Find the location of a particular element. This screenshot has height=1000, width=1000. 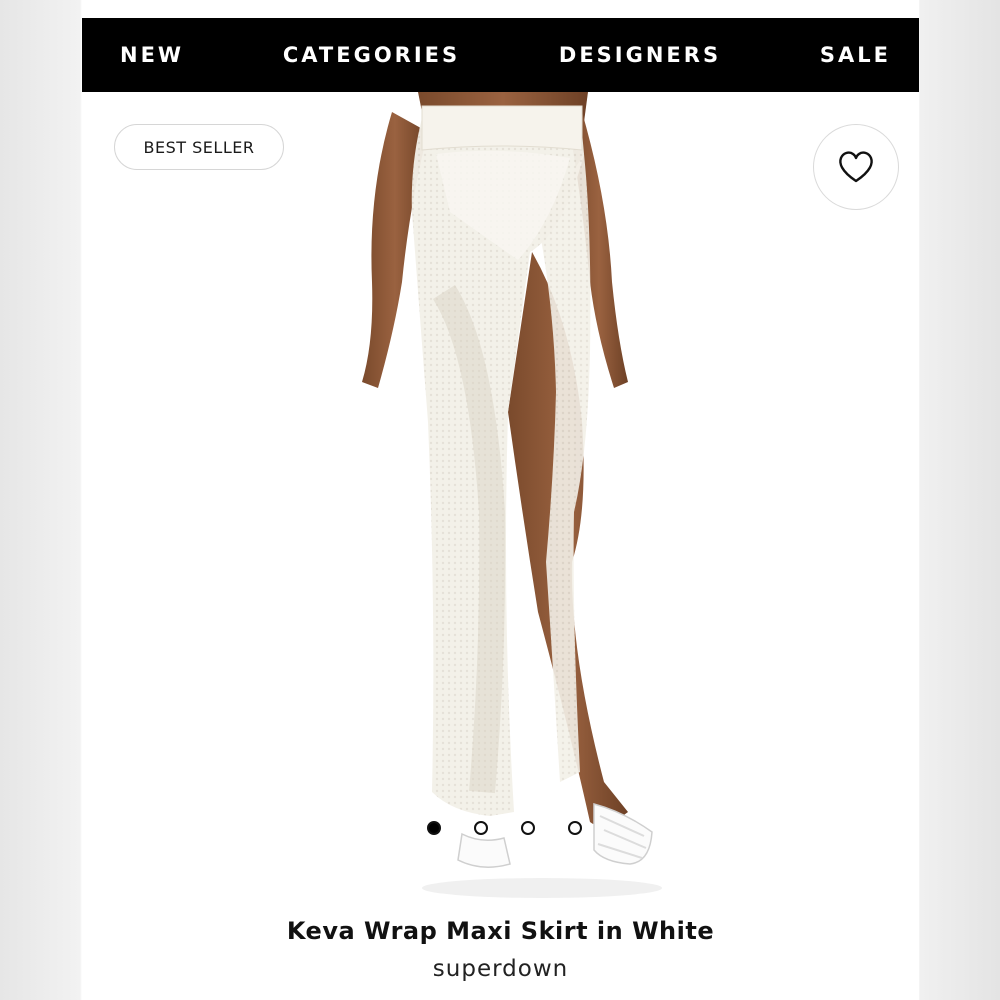

nav-item-new: NEW is located at coordinates (152, 55).